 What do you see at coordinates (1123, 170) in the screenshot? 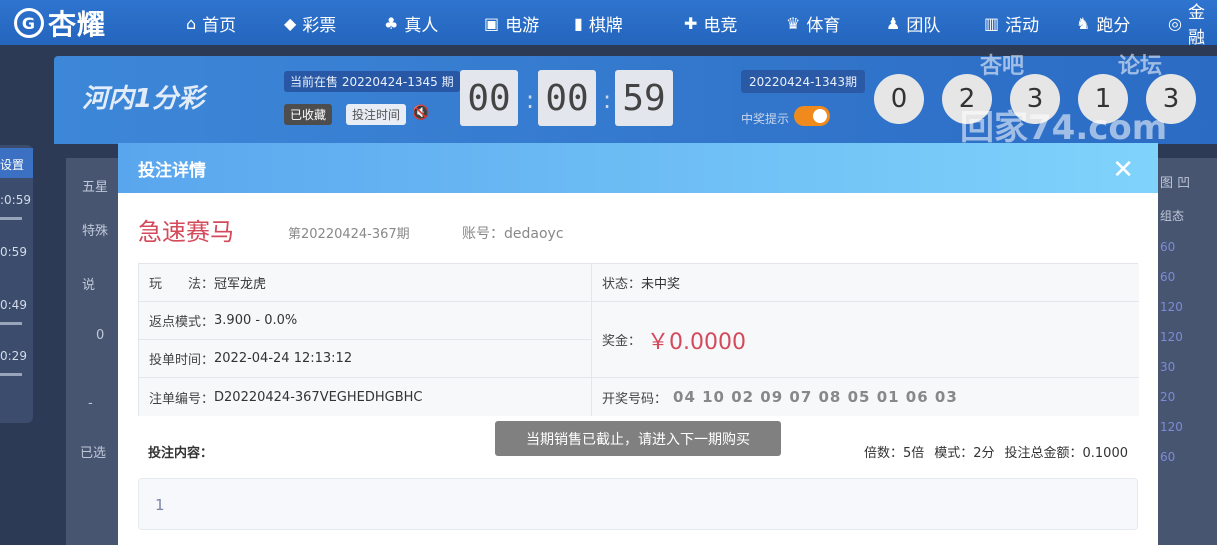
I see `close-icon: ✕` at bounding box center [1123, 170].